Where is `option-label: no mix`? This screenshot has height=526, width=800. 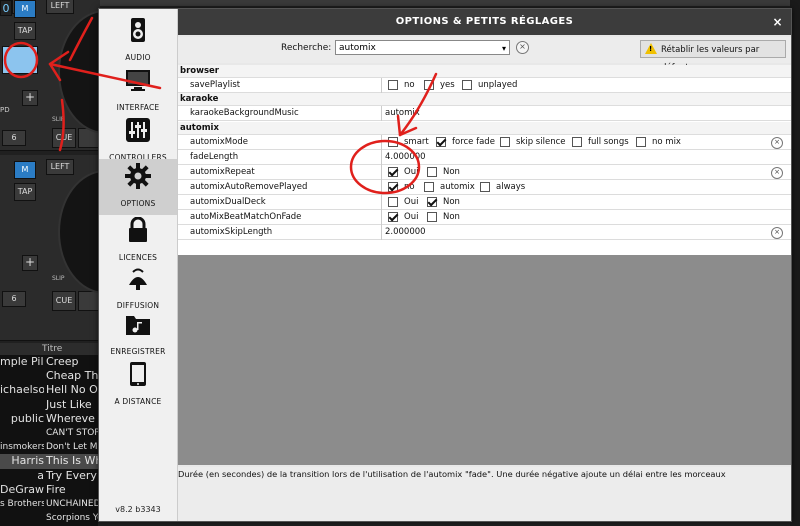
option-label: no mix is located at coordinates (666, 142).